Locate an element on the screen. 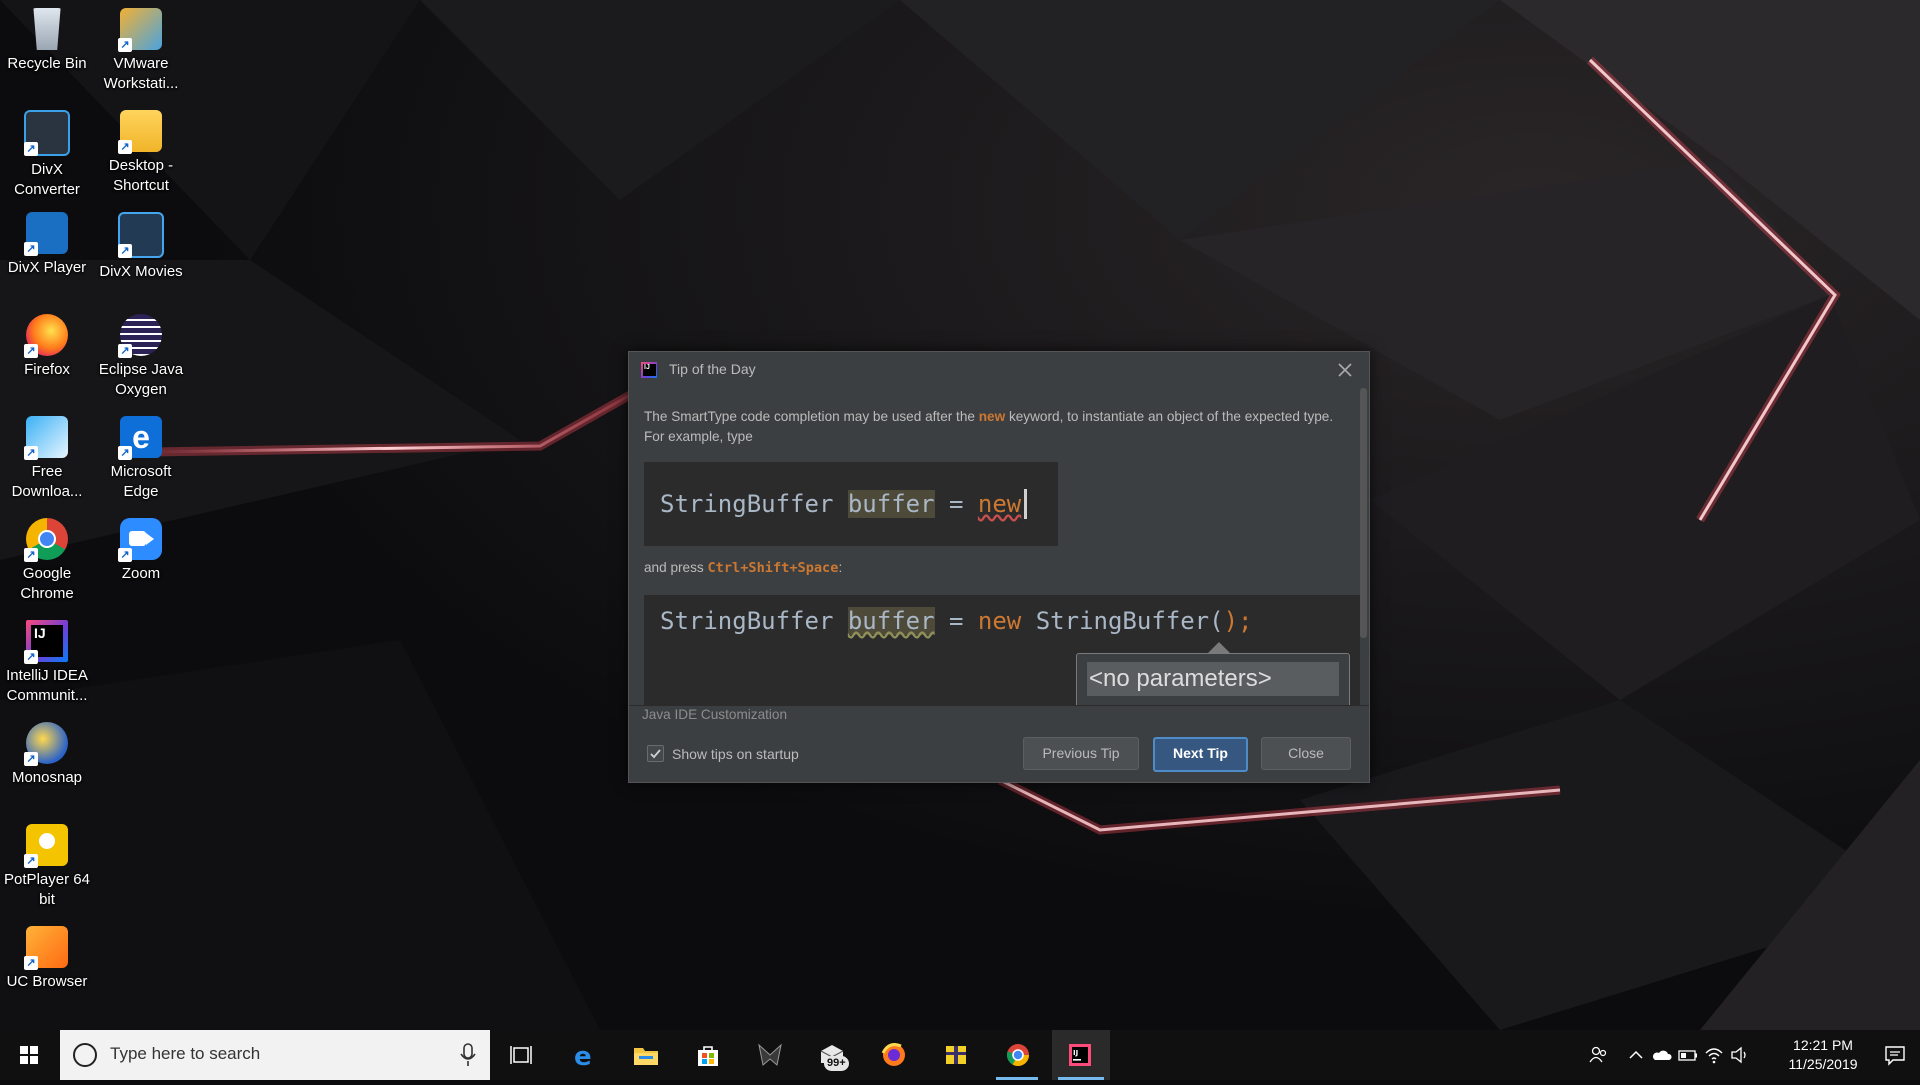  tip-keyword: new is located at coordinates (992, 416).